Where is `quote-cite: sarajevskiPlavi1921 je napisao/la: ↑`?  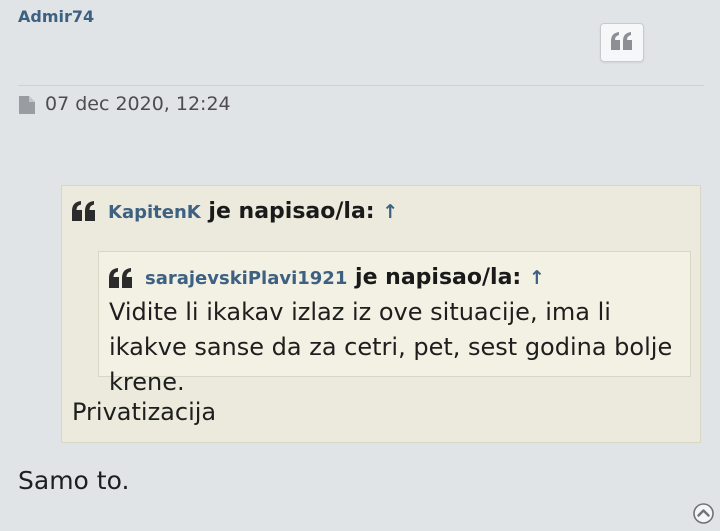 quote-cite: sarajevskiPlavi1921 je napisao/la: ↑ is located at coordinates (345, 277).